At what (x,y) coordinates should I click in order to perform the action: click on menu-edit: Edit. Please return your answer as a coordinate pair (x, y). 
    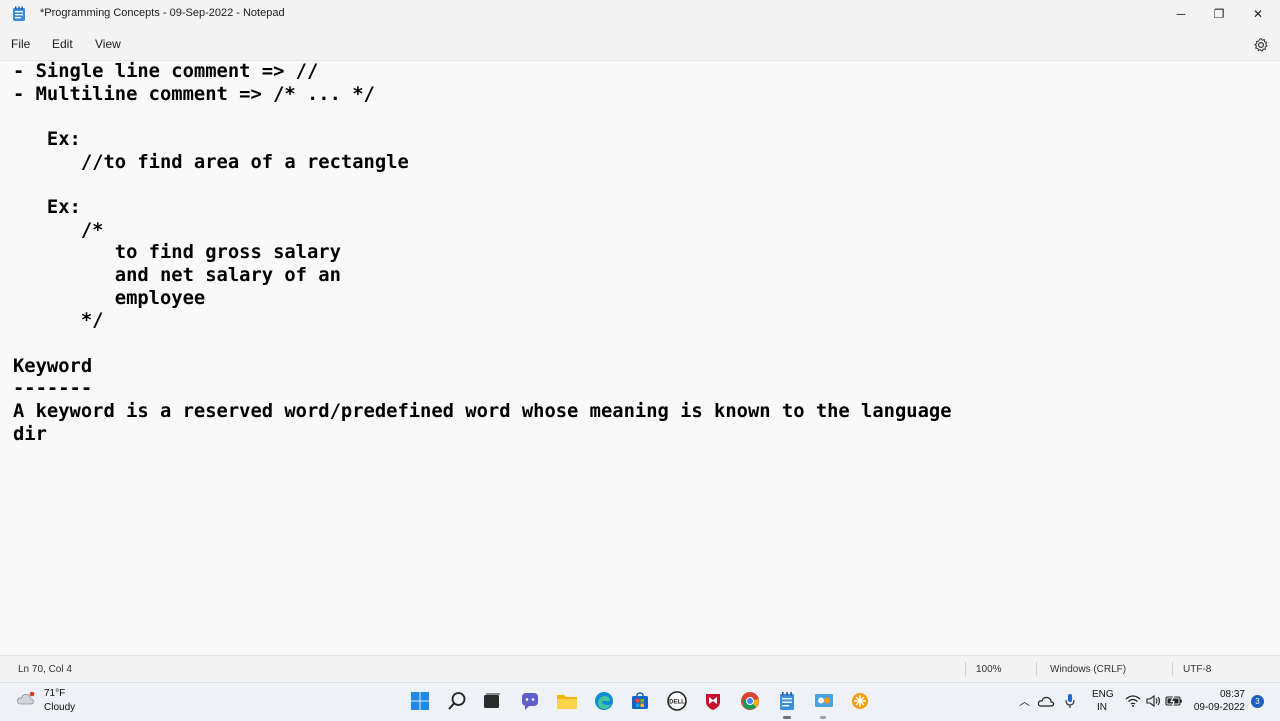
    Looking at the image, I should click on (62, 44).